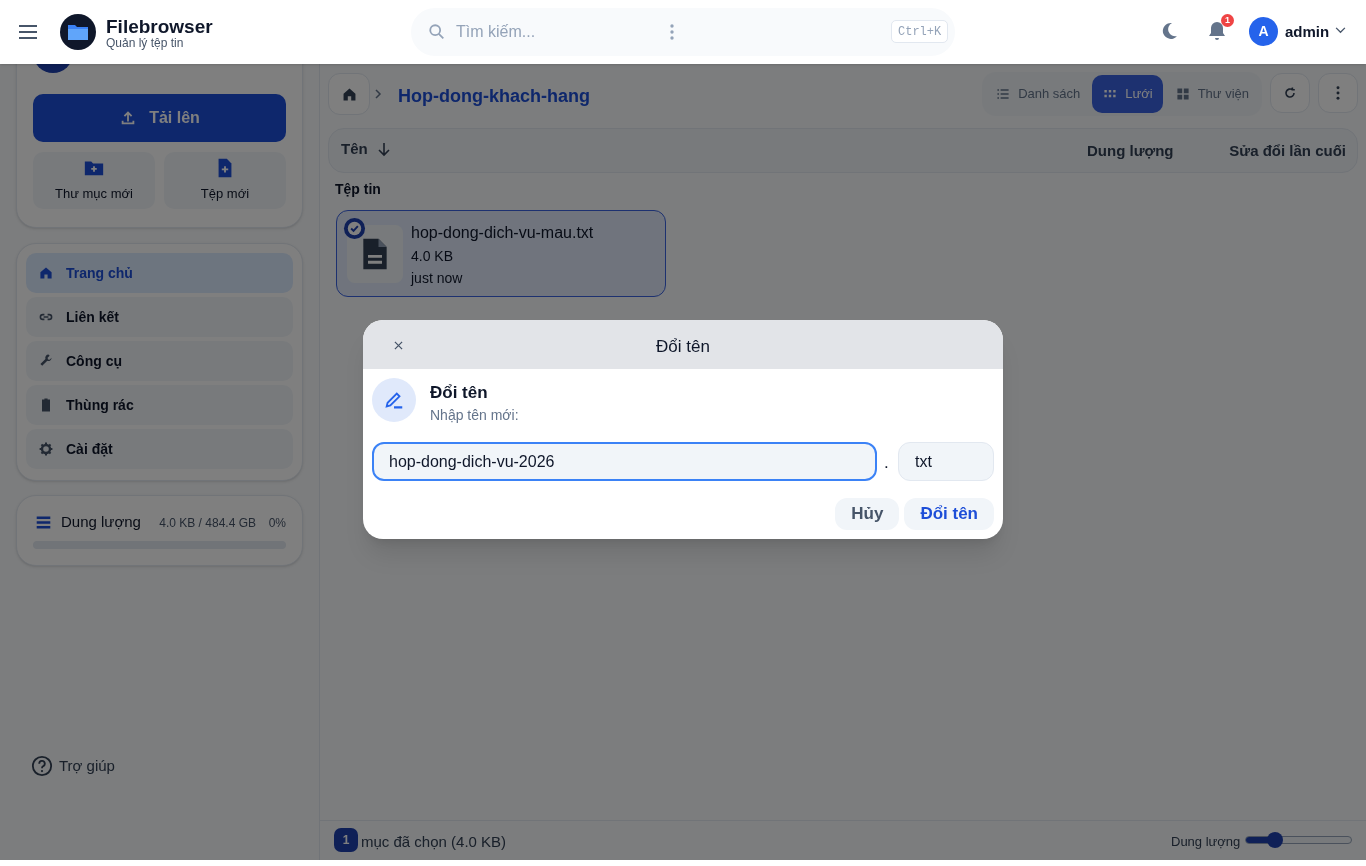 This screenshot has width=1366, height=866. I want to click on cancel-button: Hủy, so click(867, 514).